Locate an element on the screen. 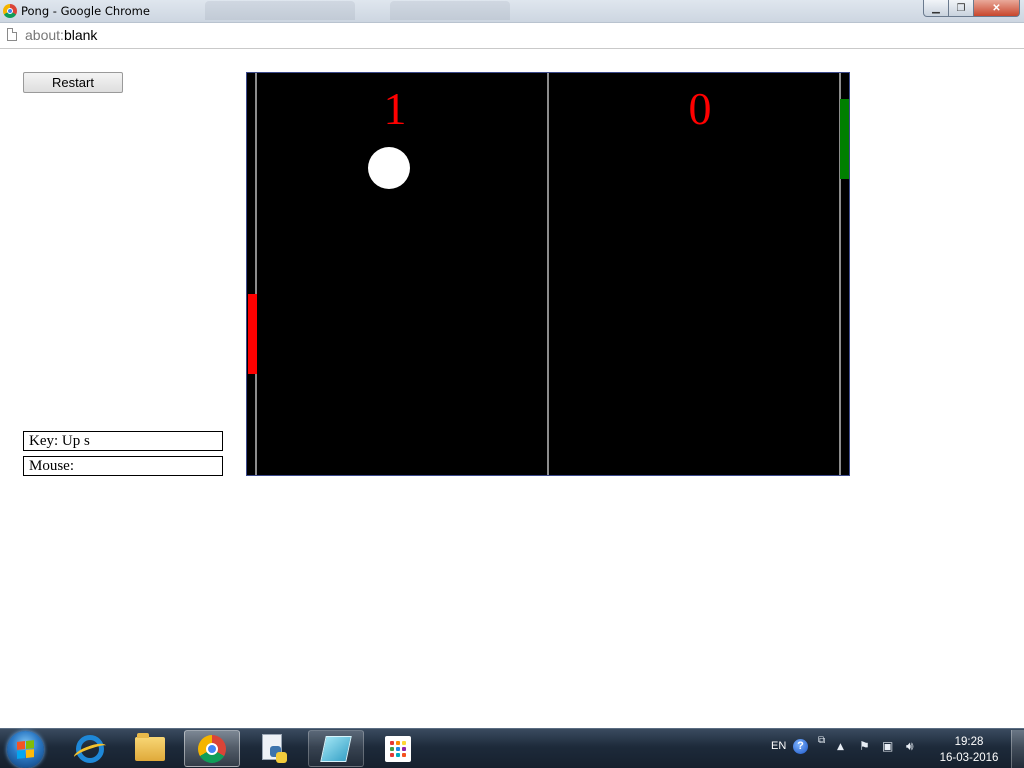 This screenshot has height=768, width=1024. right-paddle is located at coordinates (844, 139).